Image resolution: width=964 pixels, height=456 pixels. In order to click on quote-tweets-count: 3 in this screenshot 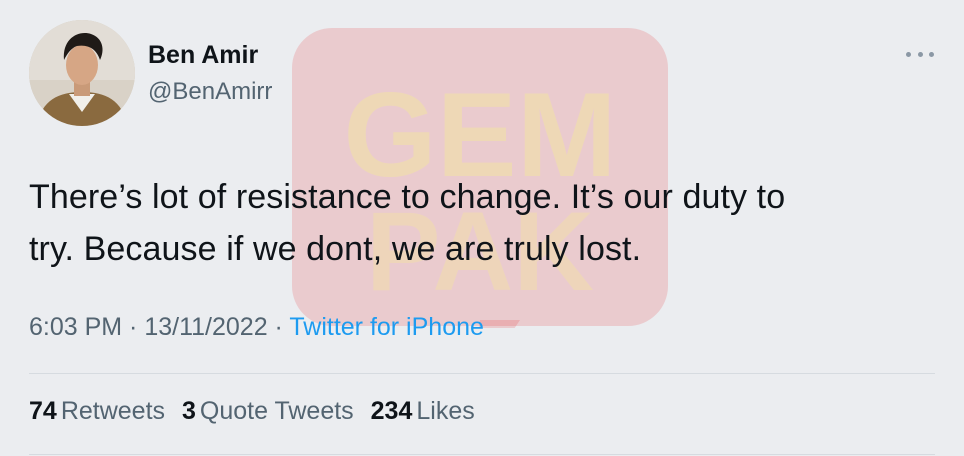, I will do `click(188, 411)`.